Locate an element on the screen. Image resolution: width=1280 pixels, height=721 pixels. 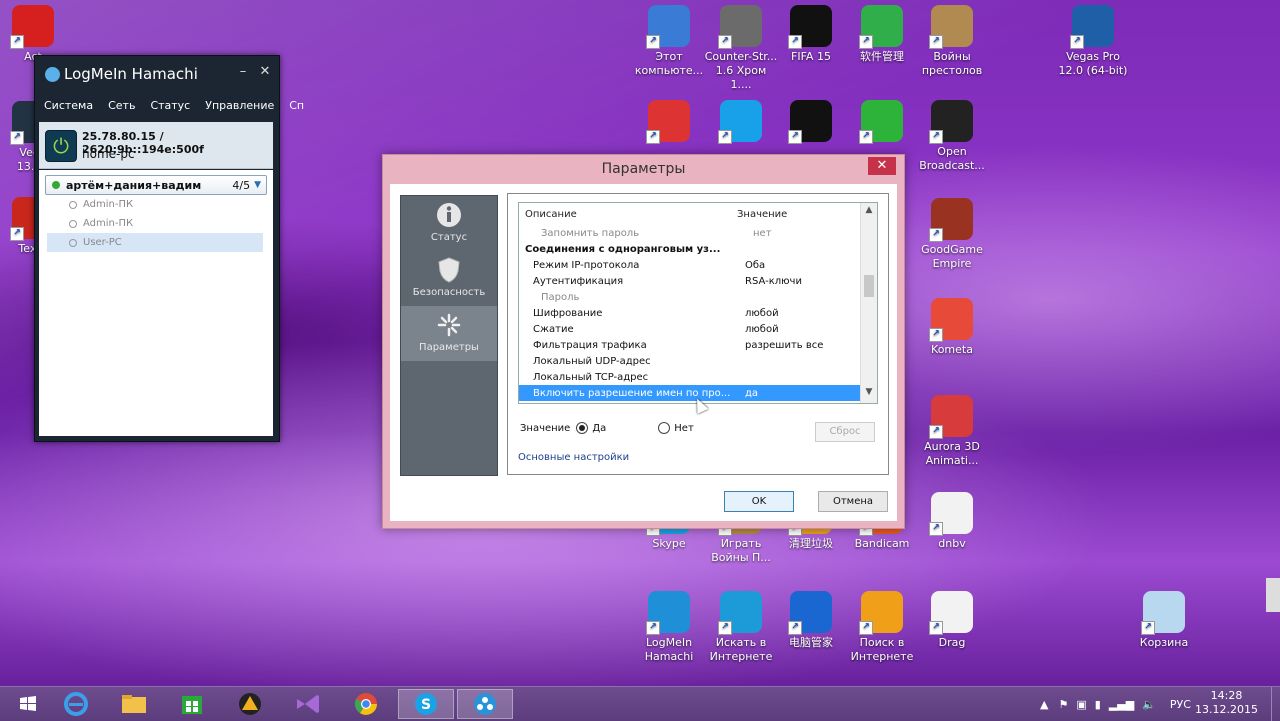
table-row: Локальный TCP-адрес is located at coordinates (698, 377).